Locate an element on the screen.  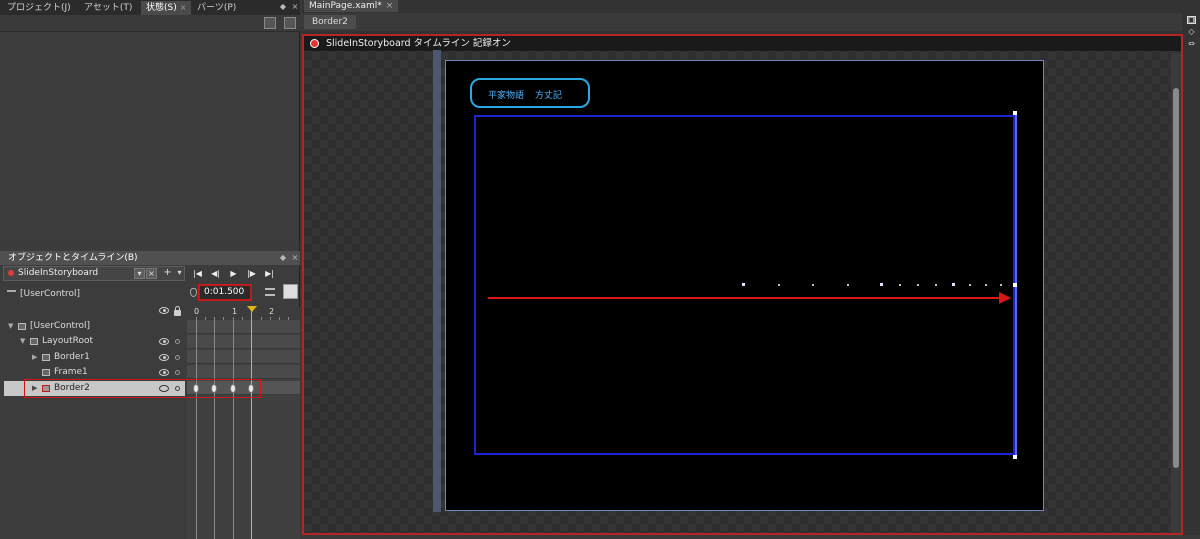
playback-controls: |◀ ◀| ▶ |▶ ▶| is located at coordinates (245, 275).